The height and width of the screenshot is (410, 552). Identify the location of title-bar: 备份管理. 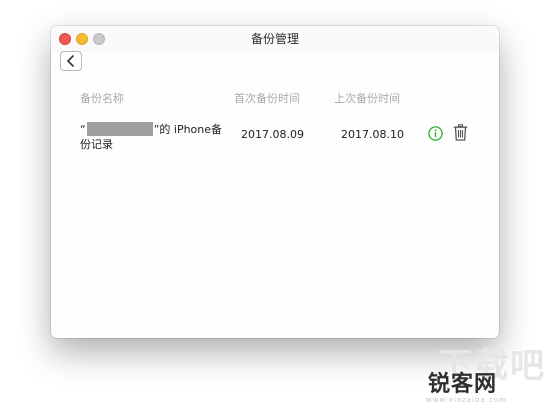
(275, 39).